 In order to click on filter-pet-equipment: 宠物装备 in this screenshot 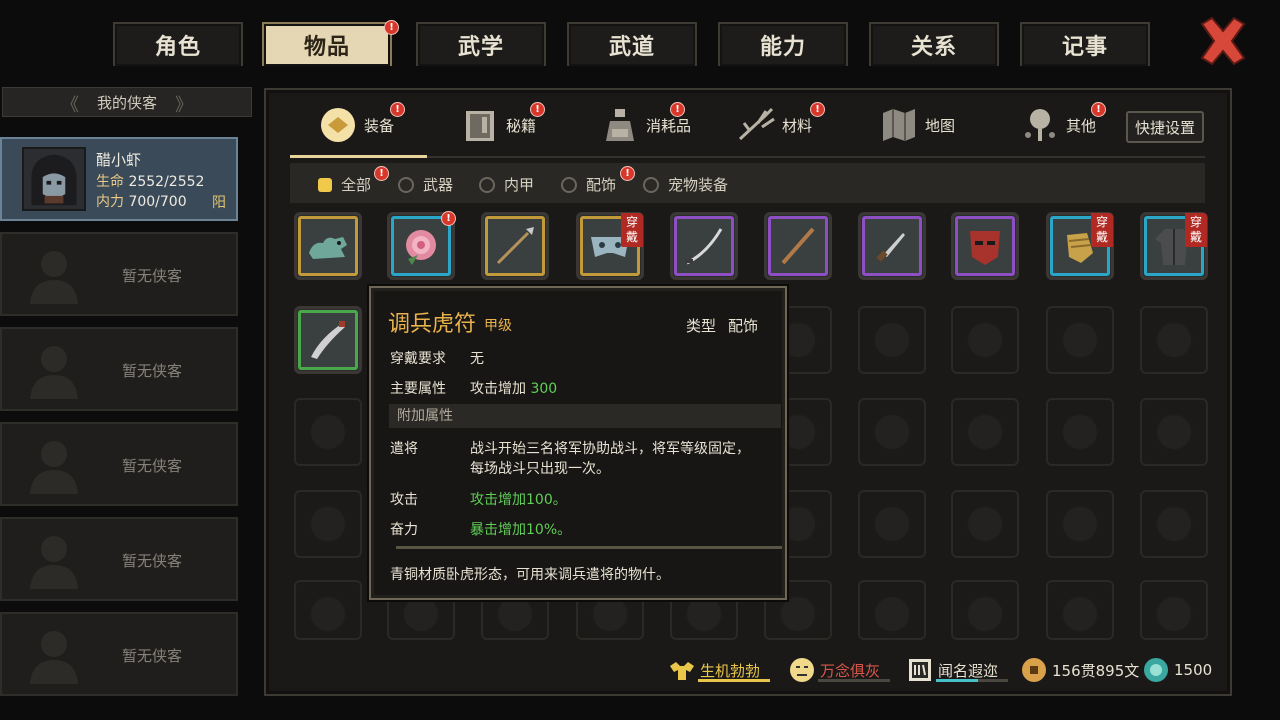, I will do `click(685, 184)`.